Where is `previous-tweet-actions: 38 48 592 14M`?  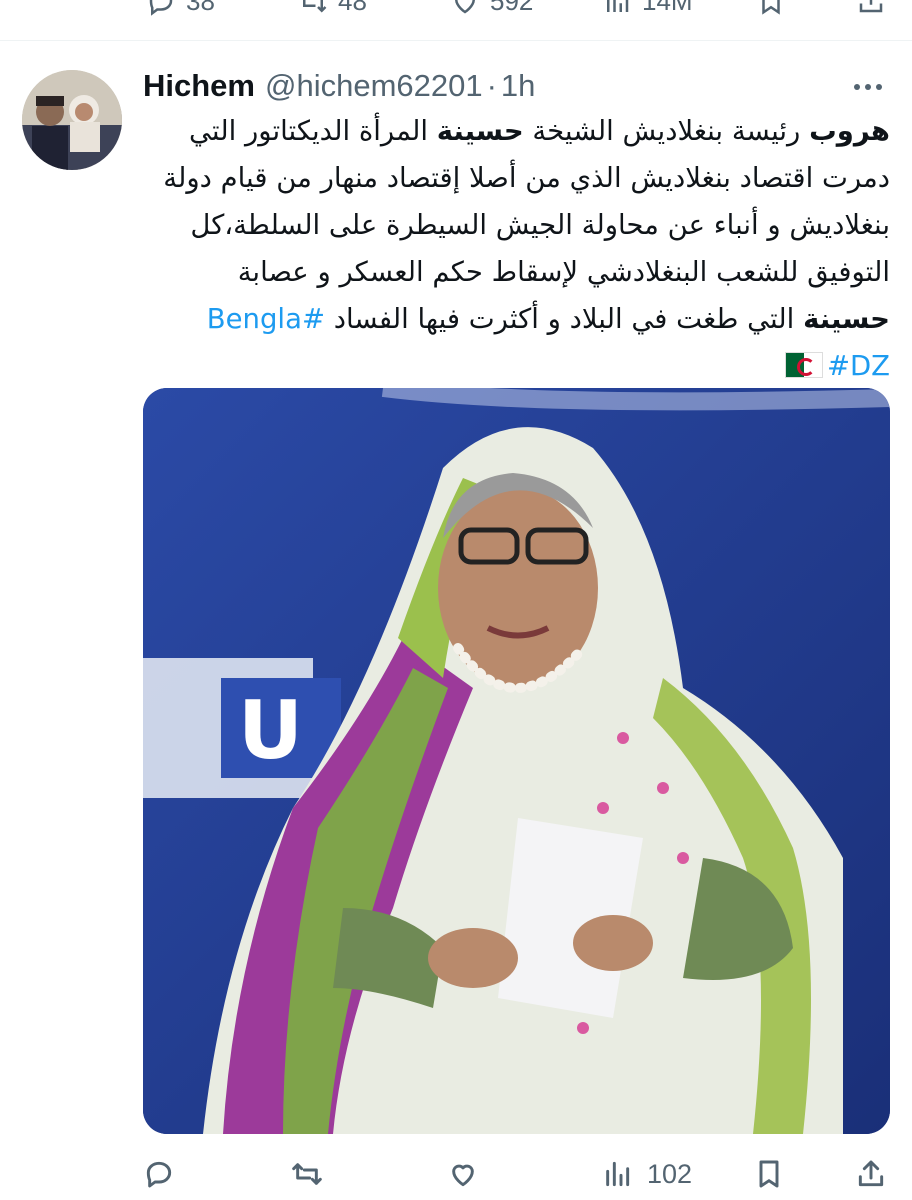 previous-tweet-actions: 38 48 592 14M is located at coordinates (456, 20).